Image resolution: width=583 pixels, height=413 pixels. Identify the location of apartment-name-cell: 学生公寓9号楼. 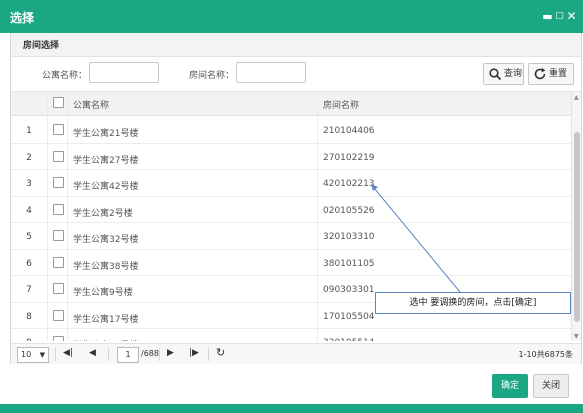
(103, 293).